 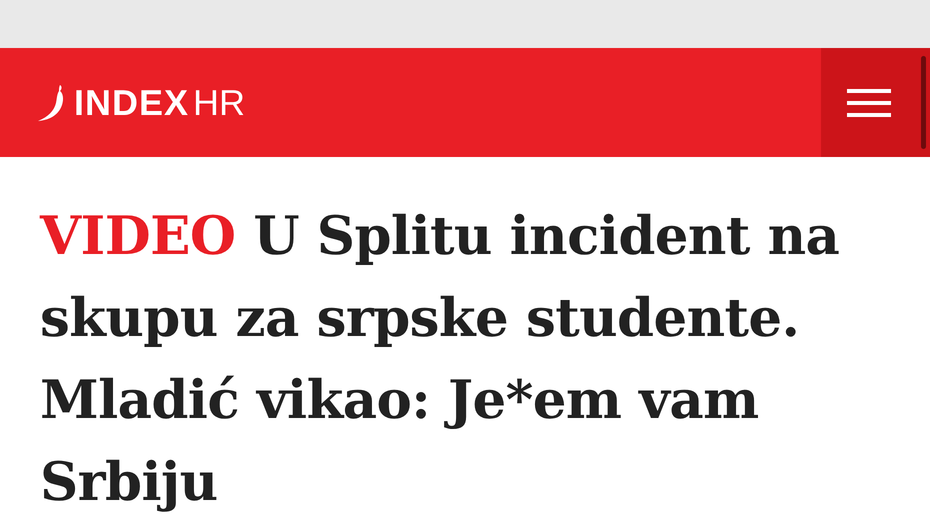 I want to click on menu-icon, so click(x=869, y=103).